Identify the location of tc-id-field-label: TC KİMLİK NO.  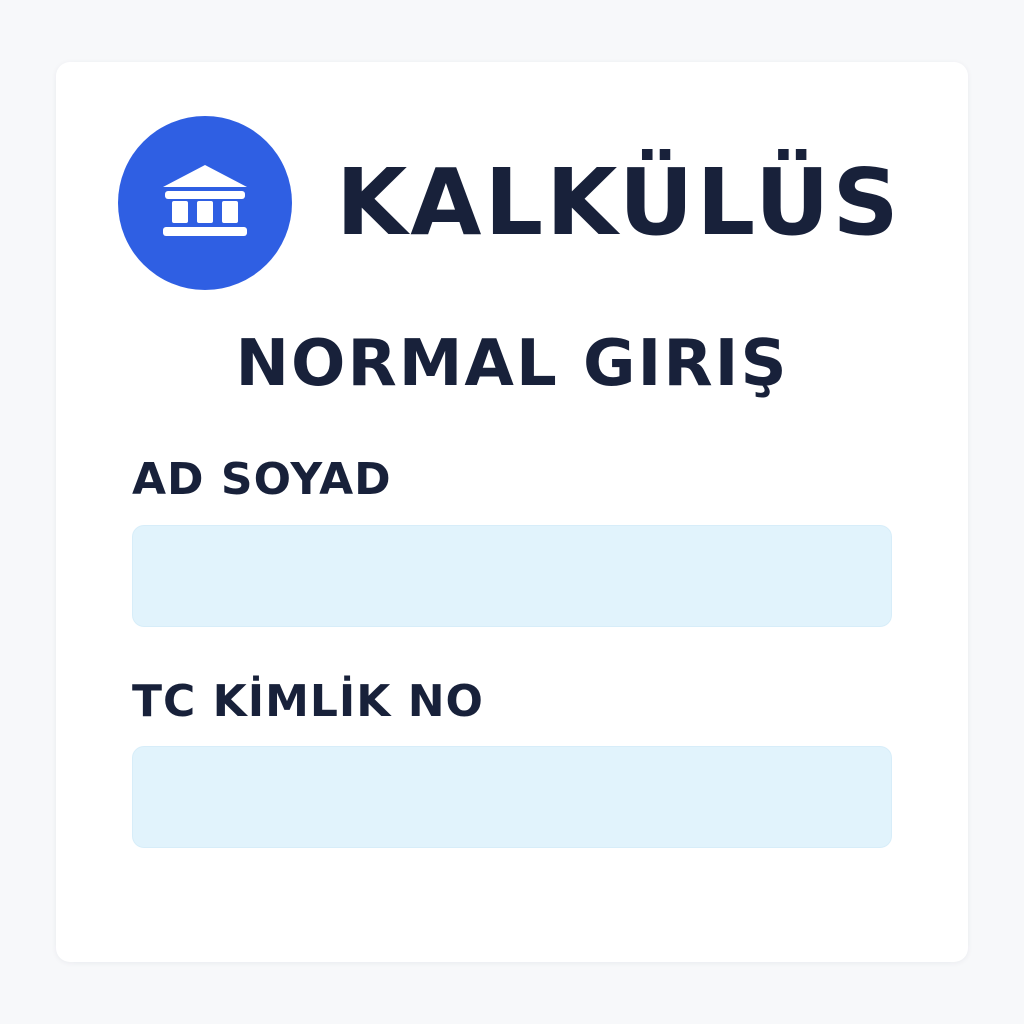
(308, 701).